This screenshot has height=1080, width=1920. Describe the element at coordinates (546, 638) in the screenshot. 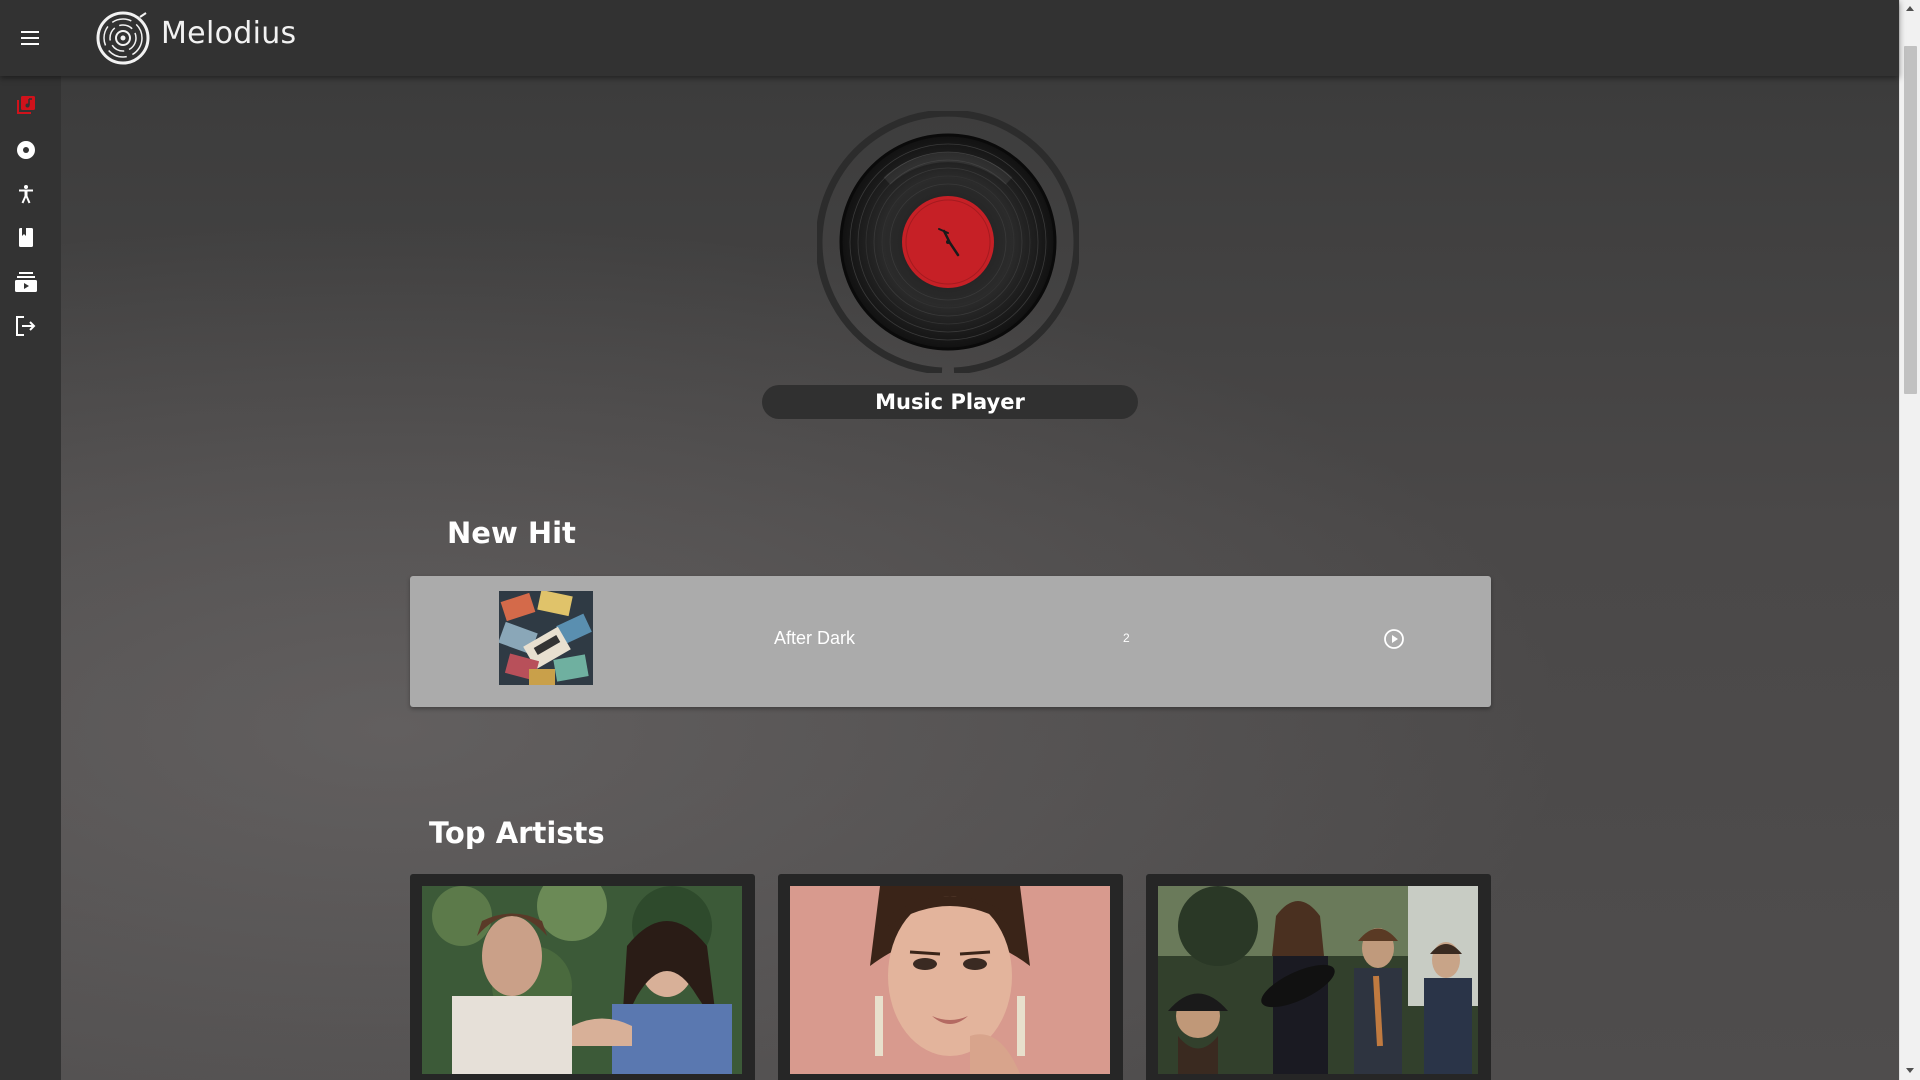

I see `track-cover-image` at that location.